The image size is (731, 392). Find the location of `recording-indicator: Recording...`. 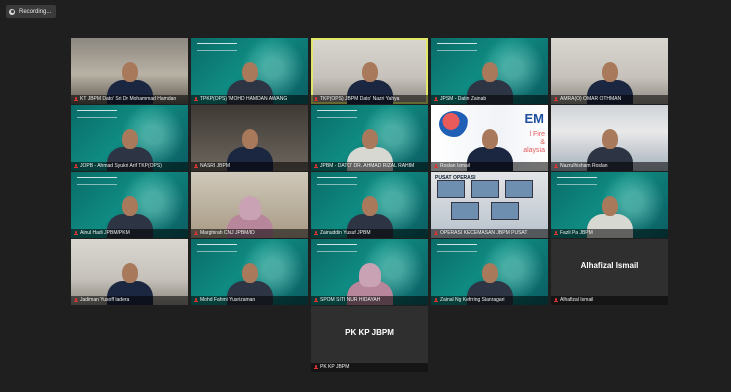

recording-indicator: Recording... is located at coordinates (31, 11).